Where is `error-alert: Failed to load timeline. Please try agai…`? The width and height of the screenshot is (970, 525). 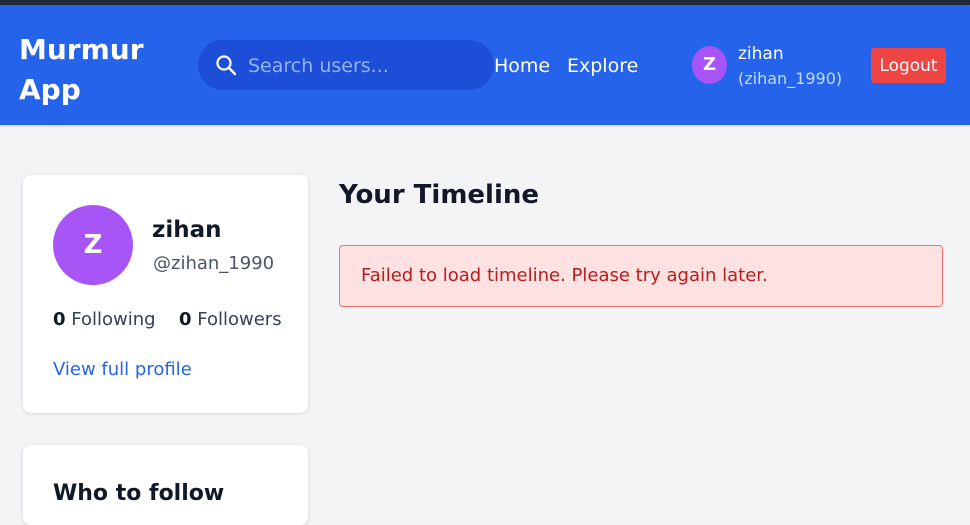
error-alert: Failed to load timeline. Please try agai… is located at coordinates (641, 276).